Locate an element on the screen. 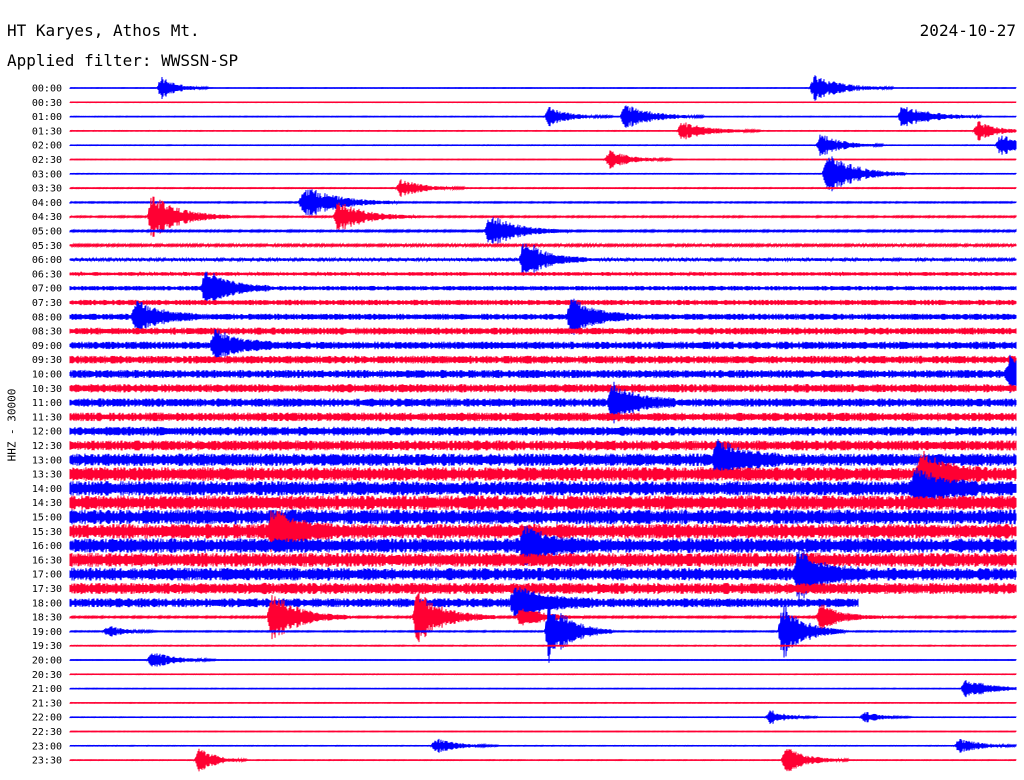 The height and width of the screenshot is (780, 1024). row-time-label: 20:30 is located at coordinates (47, 675).